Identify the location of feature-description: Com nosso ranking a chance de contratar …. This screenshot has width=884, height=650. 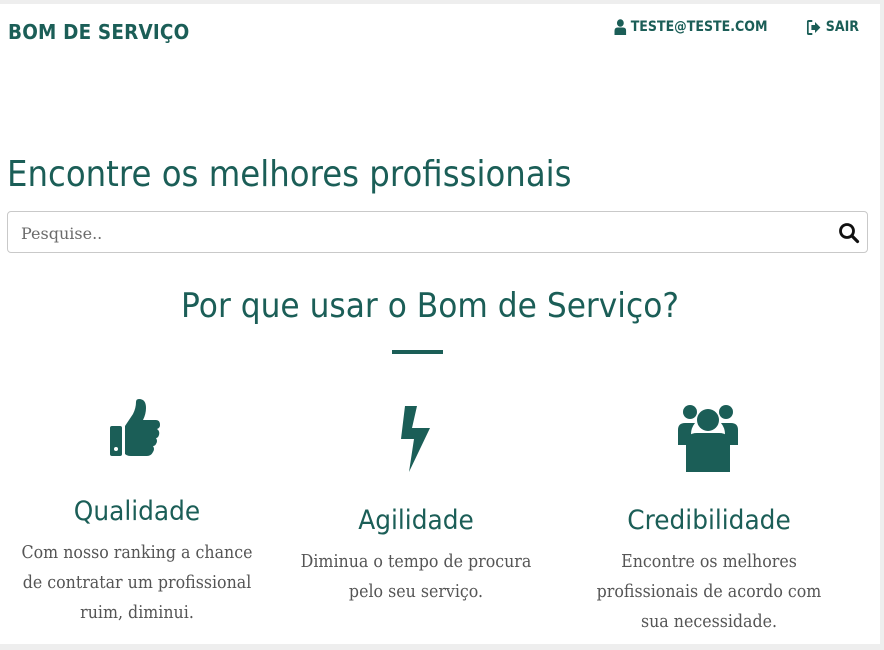
(137, 582).